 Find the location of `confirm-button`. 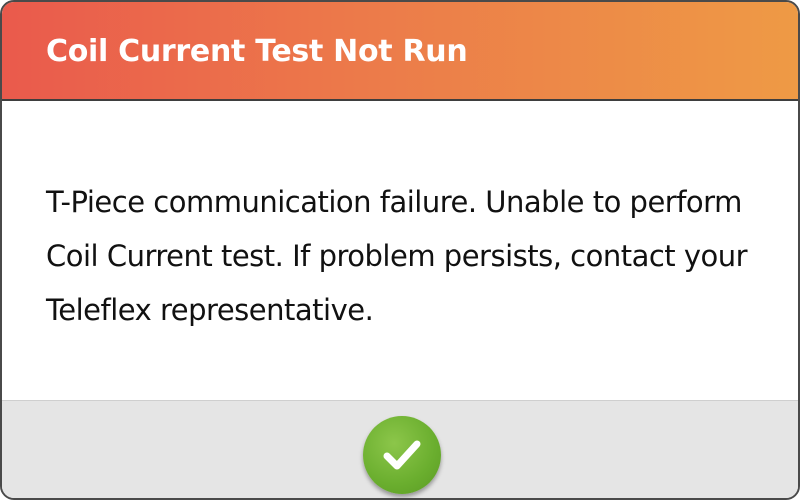

confirm-button is located at coordinates (402, 455).